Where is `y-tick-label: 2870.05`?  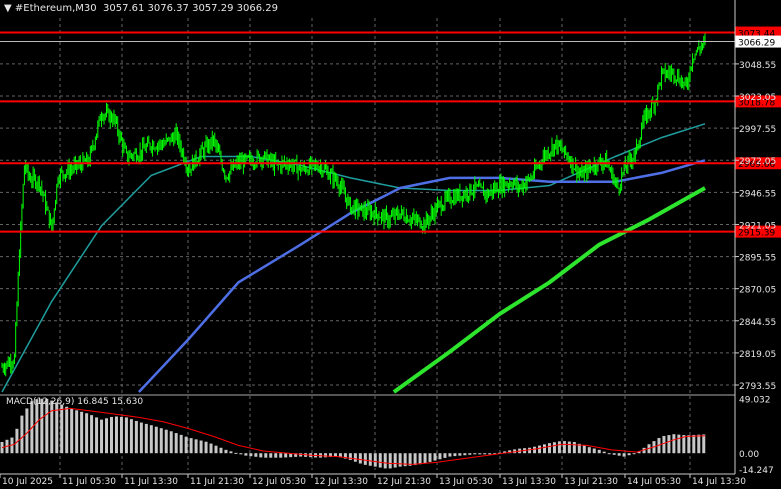
y-tick-label: 2870.05 is located at coordinates (757, 291).